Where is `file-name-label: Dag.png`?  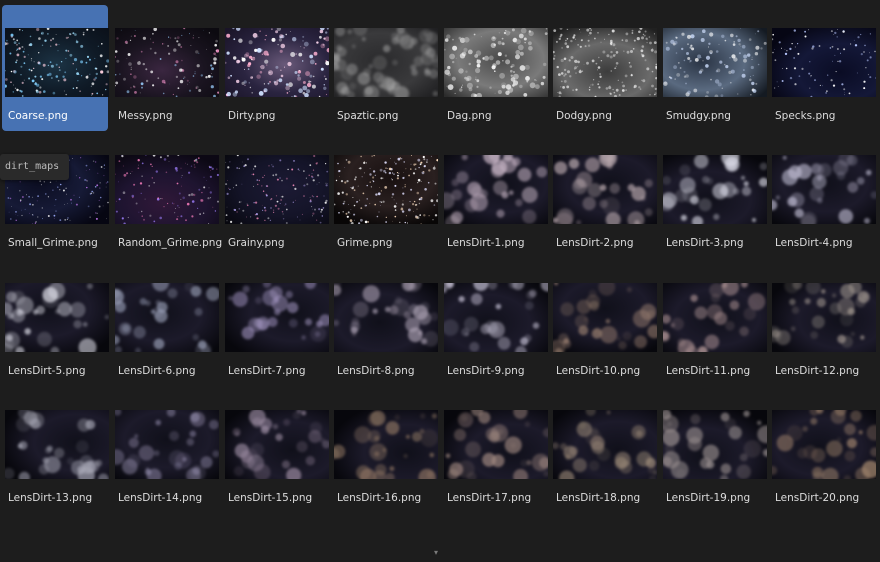
file-name-label: Dag.png is located at coordinates (469, 116).